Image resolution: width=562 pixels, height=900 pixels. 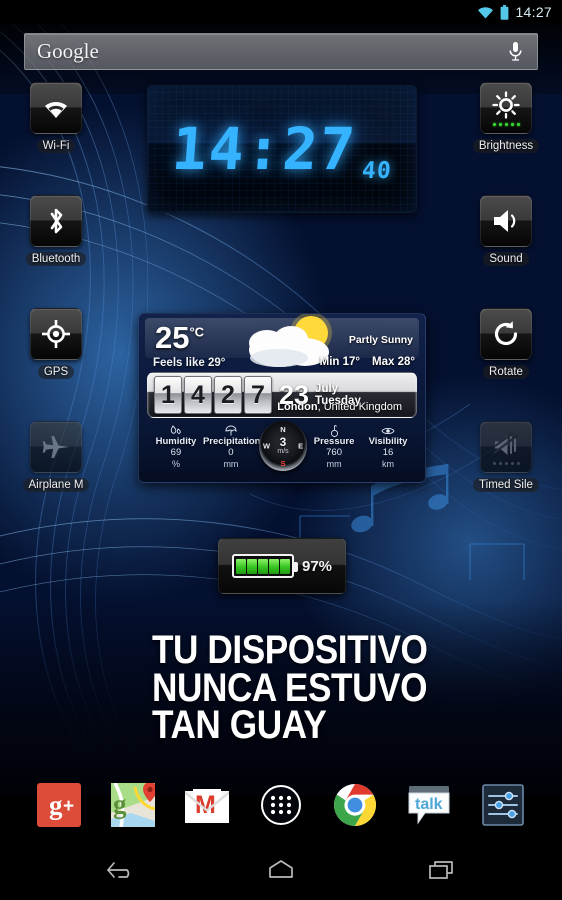 I want to click on sidebar-label-wifi: Wi-Fi, so click(x=56, y=146).